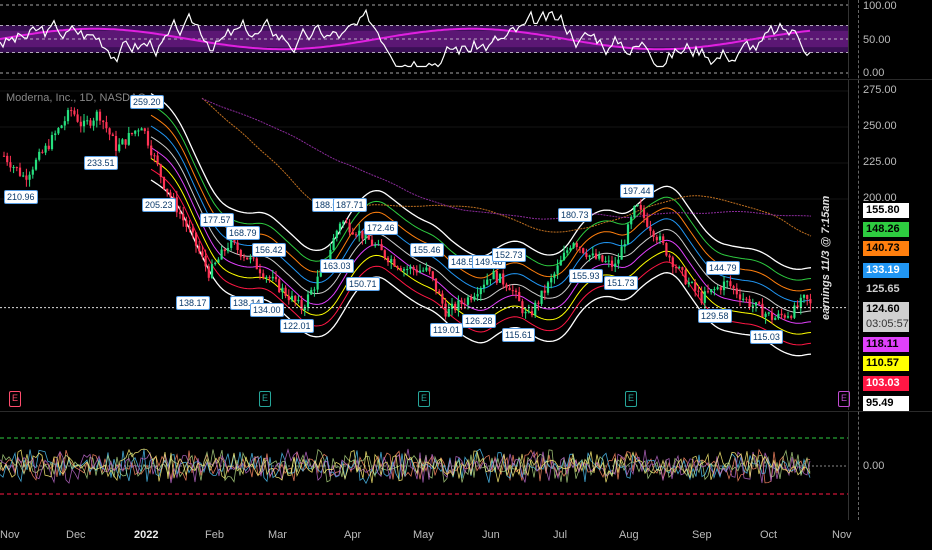  Describe the element at coordinates (76, 98) in the screenshot. I see `symbol-title: Moderna, Inc., 1D, NASDAQ` at that location.